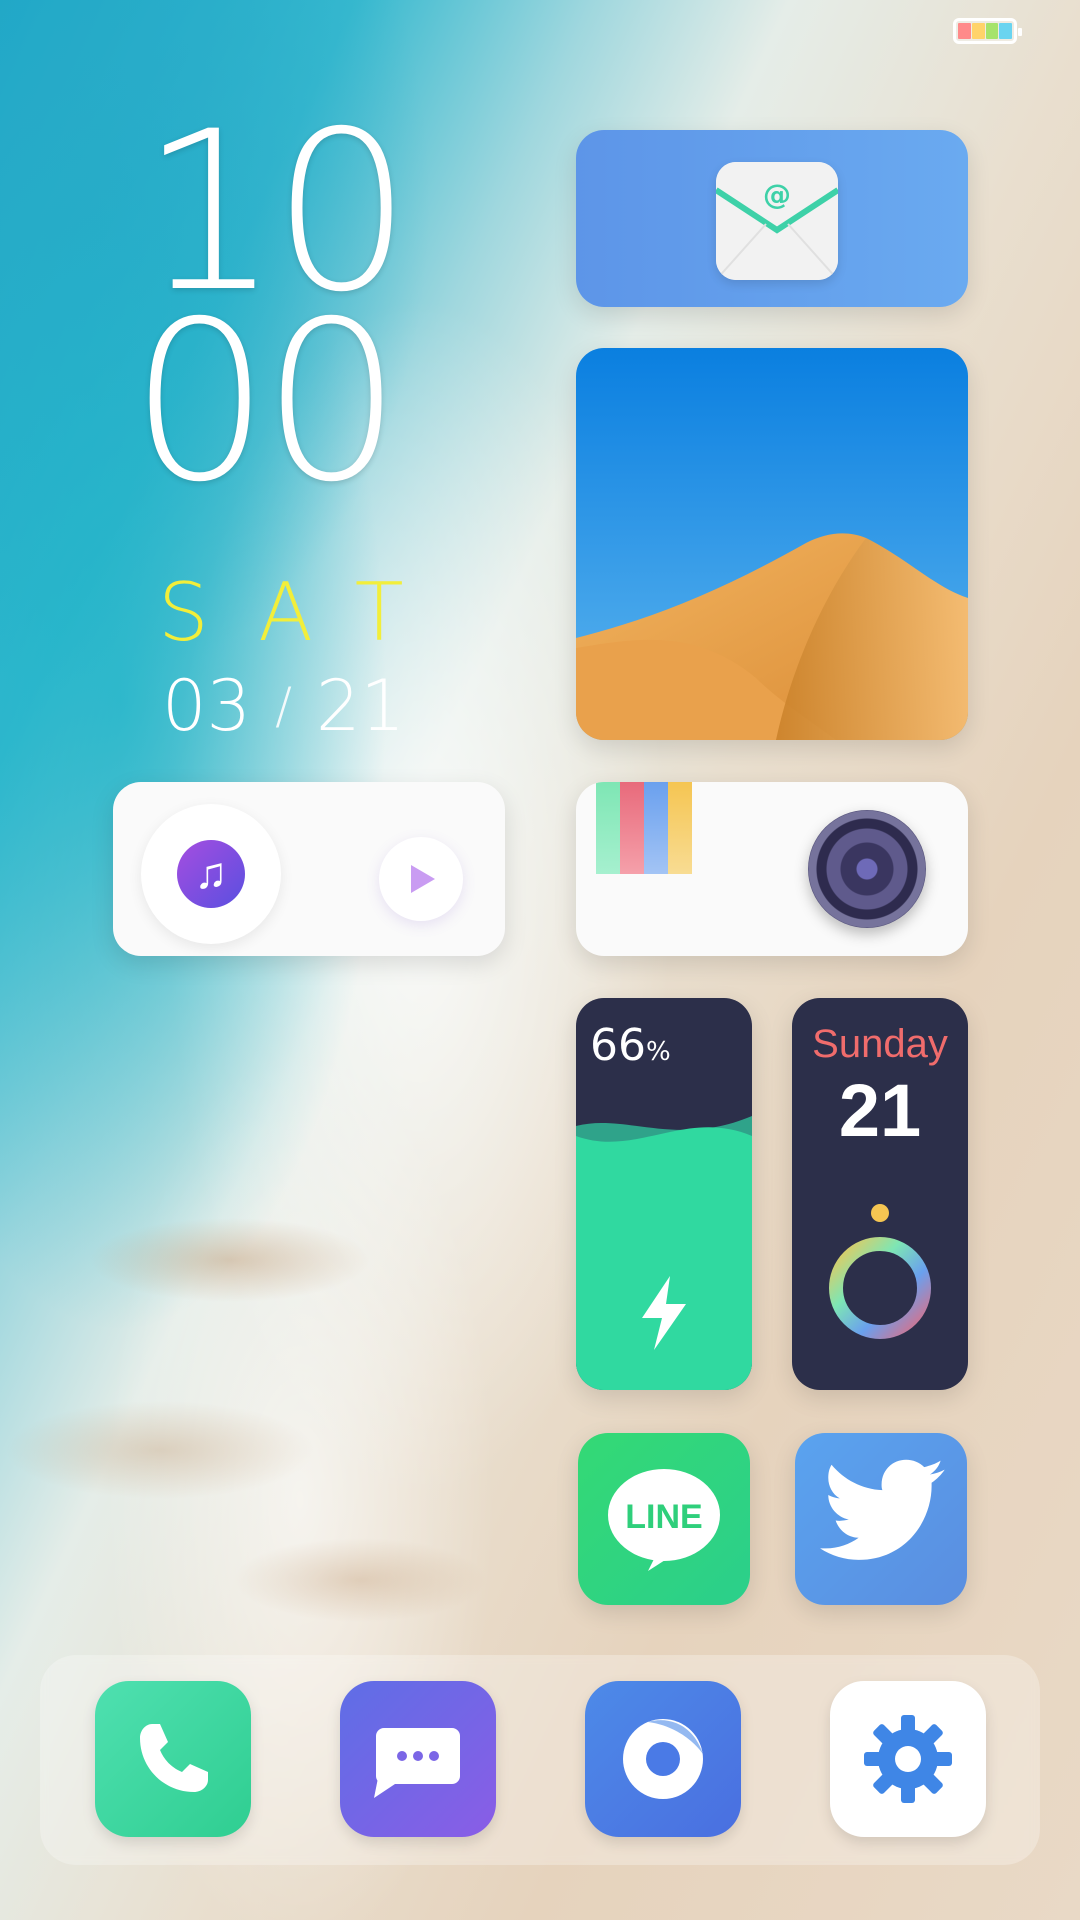 The image size is (1080, 1920). What do you see at coordinates (777, 194) in the screenshot?
I see `at-symbol: @` at bounding box center [777, 194].